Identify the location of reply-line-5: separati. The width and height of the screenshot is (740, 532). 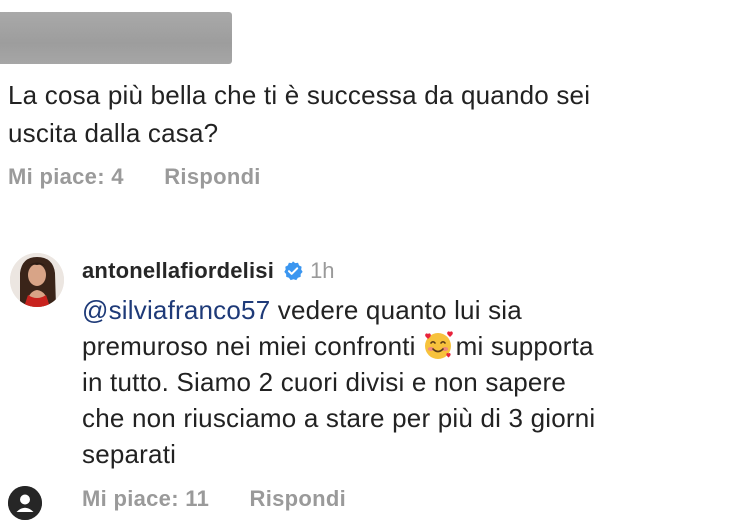
(129, 454).